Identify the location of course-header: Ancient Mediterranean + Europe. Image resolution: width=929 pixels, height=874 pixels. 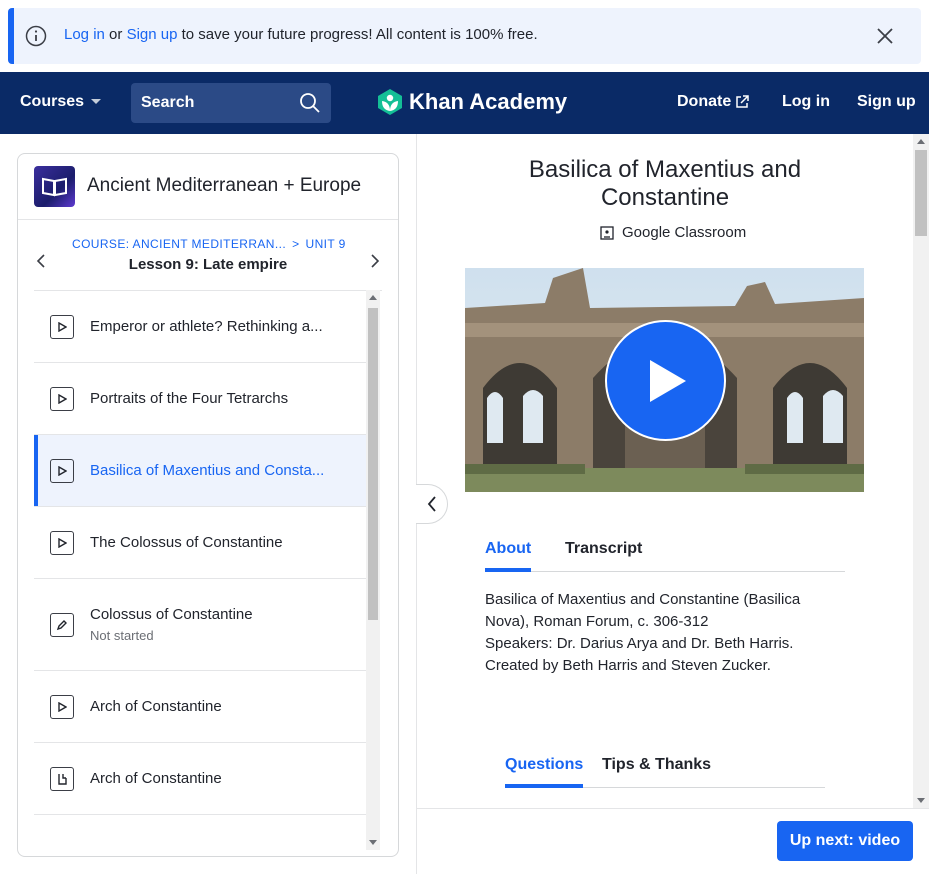
(208, 187).